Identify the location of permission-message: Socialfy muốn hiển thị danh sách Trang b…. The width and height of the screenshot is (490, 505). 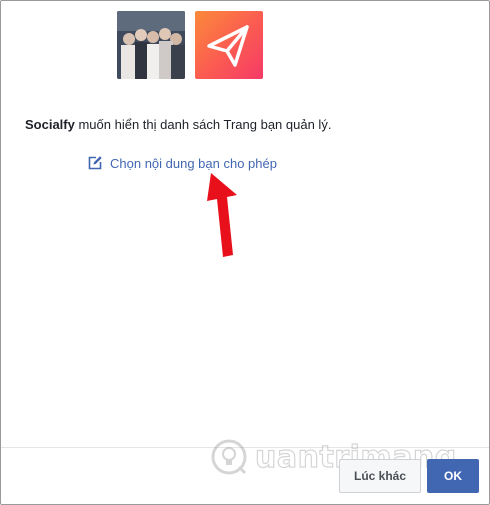
(178, 124).